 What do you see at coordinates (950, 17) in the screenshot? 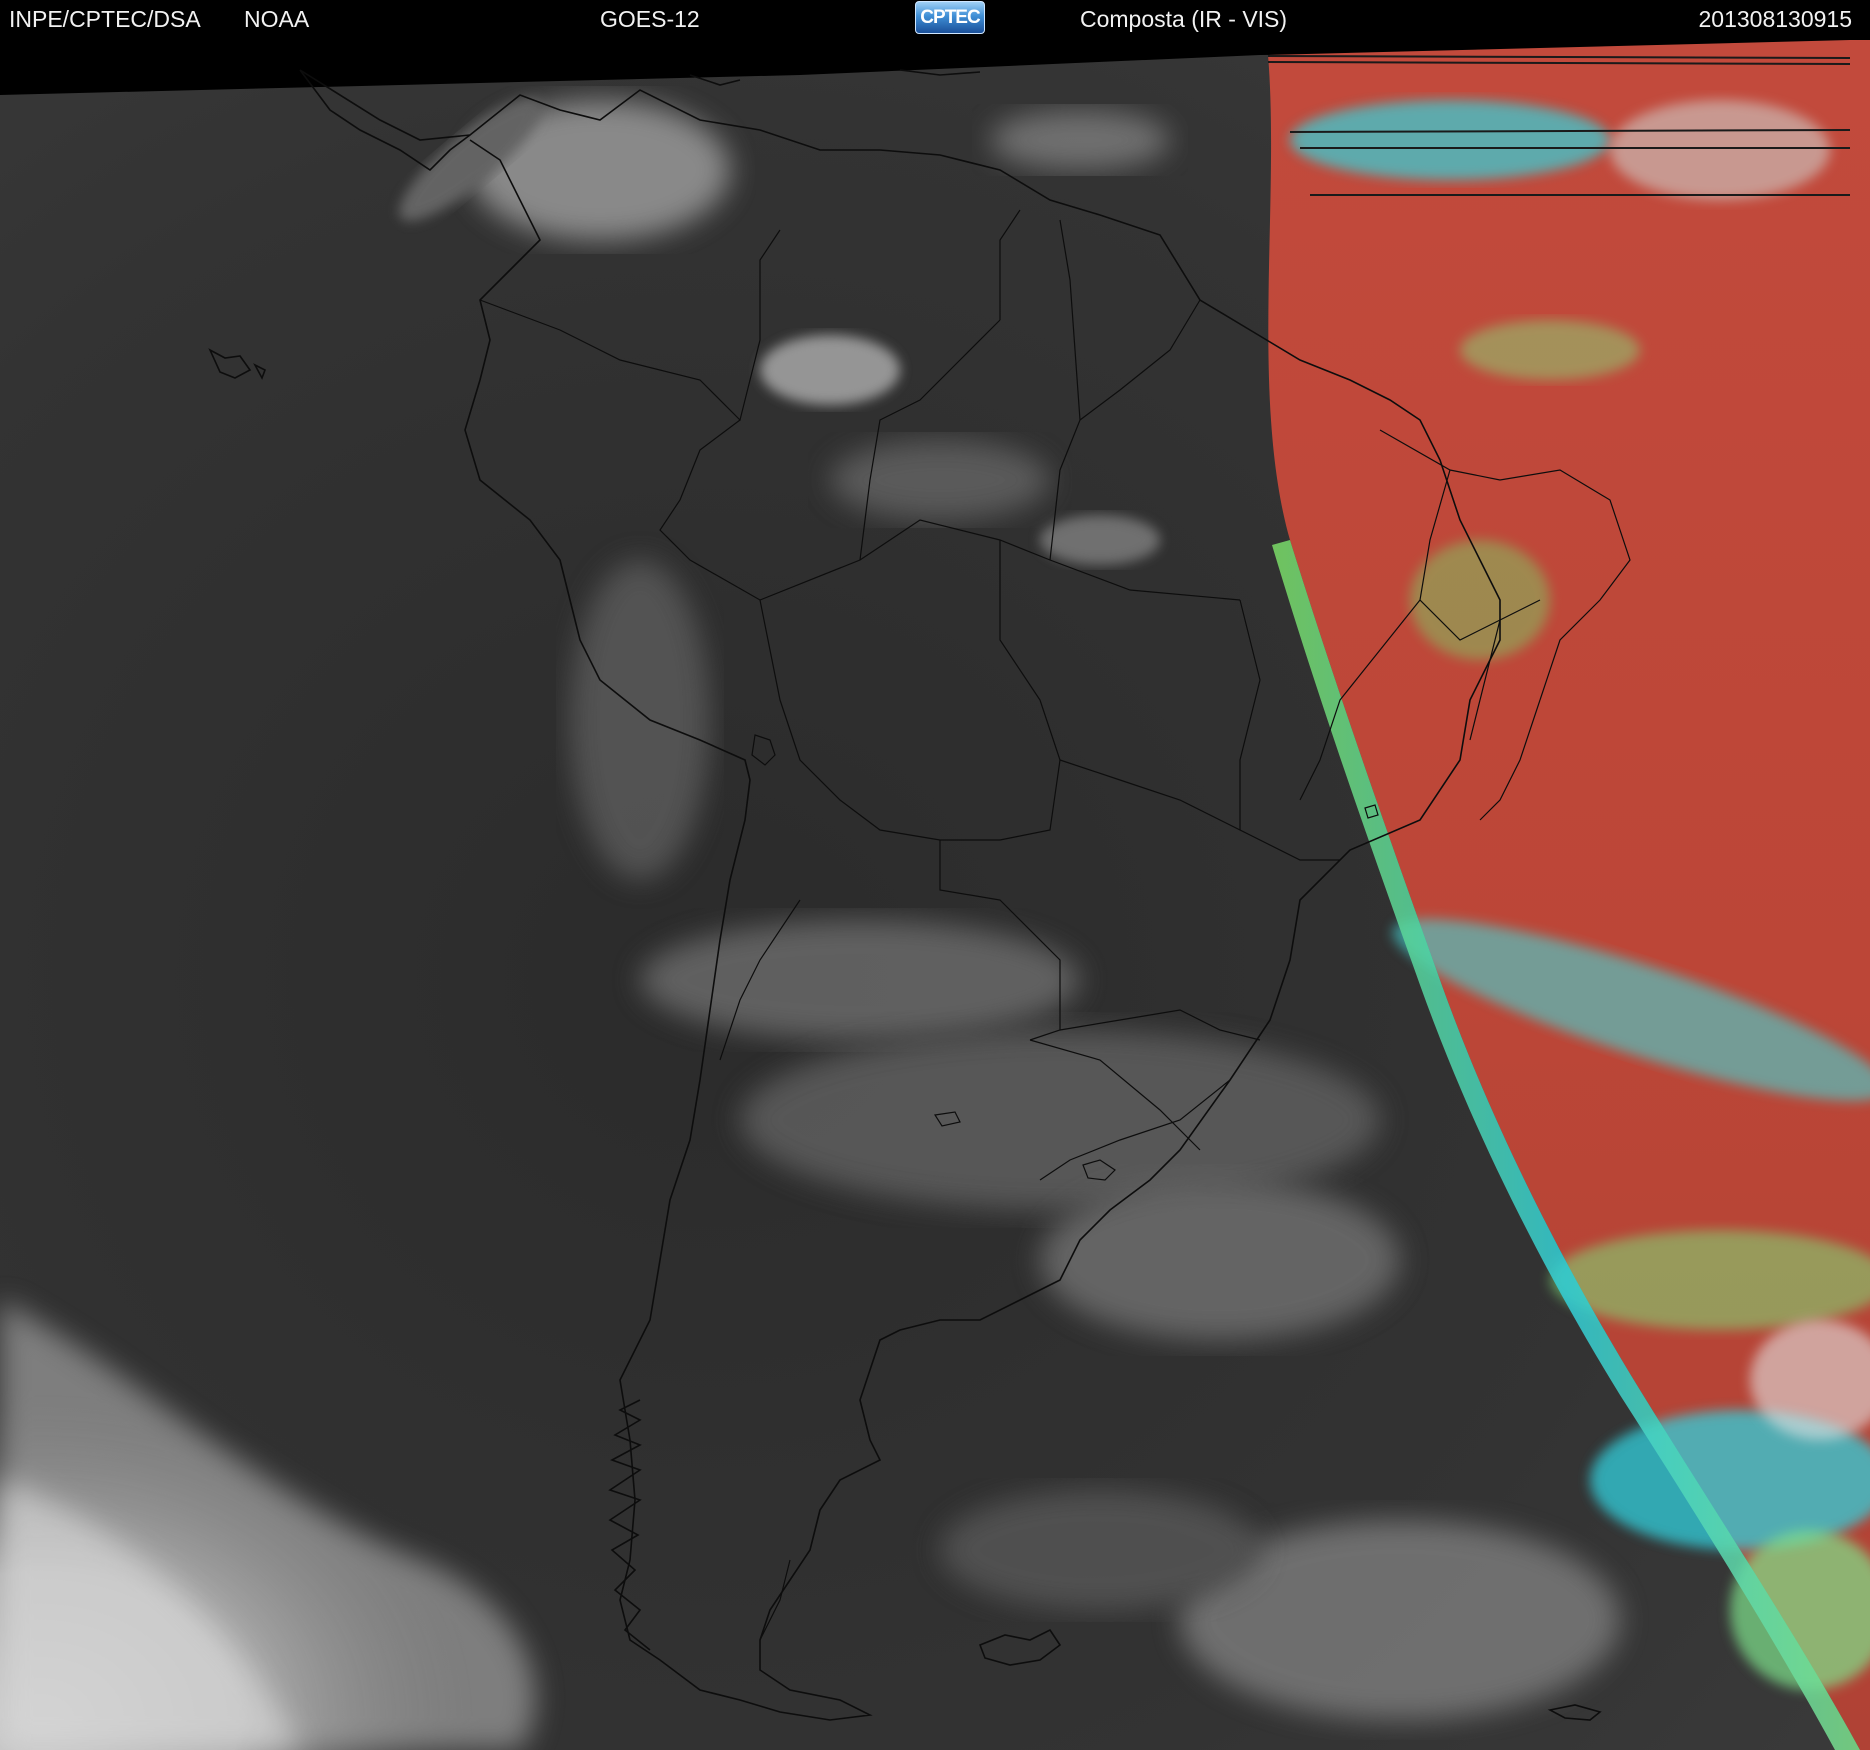
I see `cptec-logo: CPTEC` at bounding box center [950, 17].